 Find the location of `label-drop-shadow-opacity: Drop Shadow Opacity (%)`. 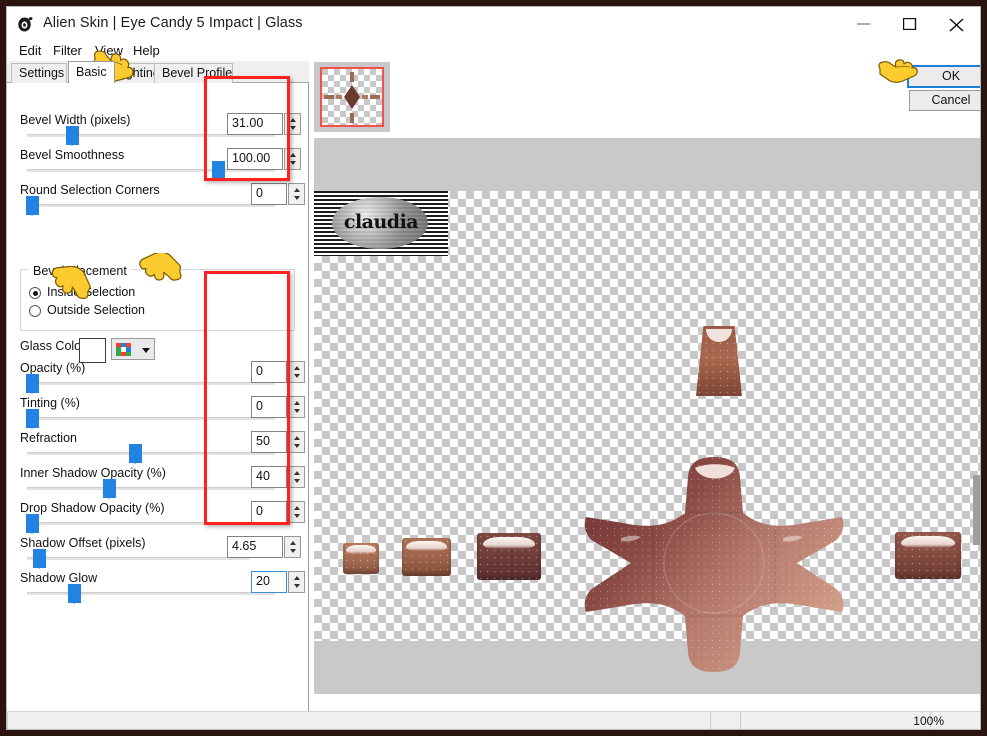

label-drop-shadow-opacity: Drop Shadow Opacity (%) is located at coordinates (92, 508).